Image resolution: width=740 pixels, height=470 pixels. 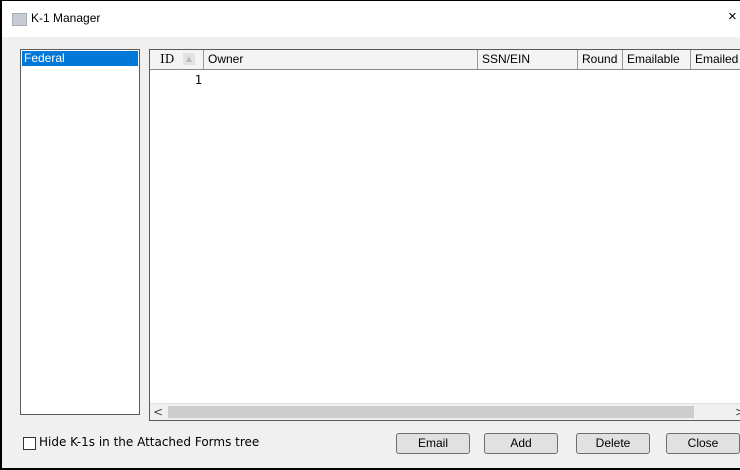 I want to click on close-window-icon: ×, so click(x=734, y=18).